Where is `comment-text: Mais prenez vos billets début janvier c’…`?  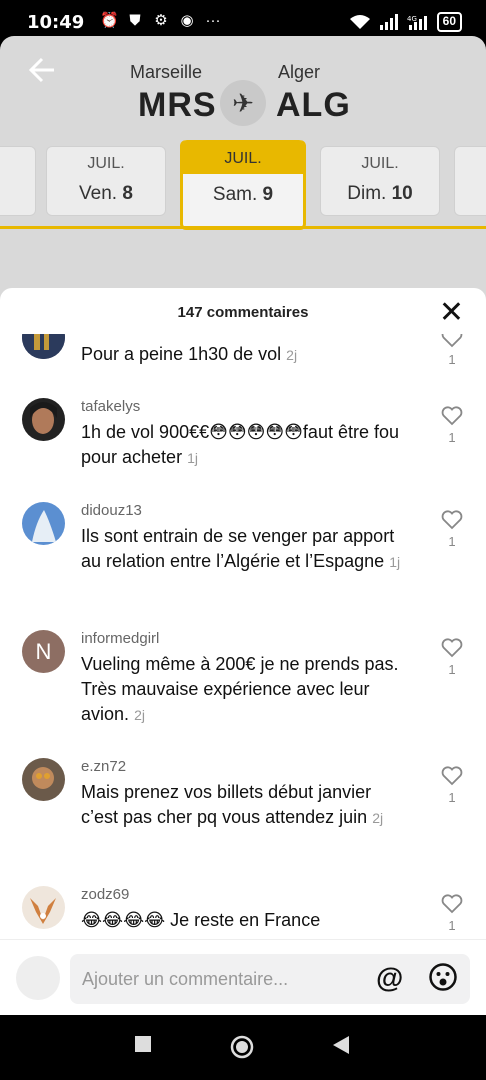
comment-text: Mais prenez vos billets début janvier c’… is located at coordinates (232, 804).